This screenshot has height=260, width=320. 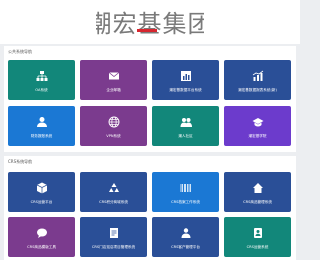 I want to click on brand-logo: 潮宏基集团, so click(x=150, y=24).